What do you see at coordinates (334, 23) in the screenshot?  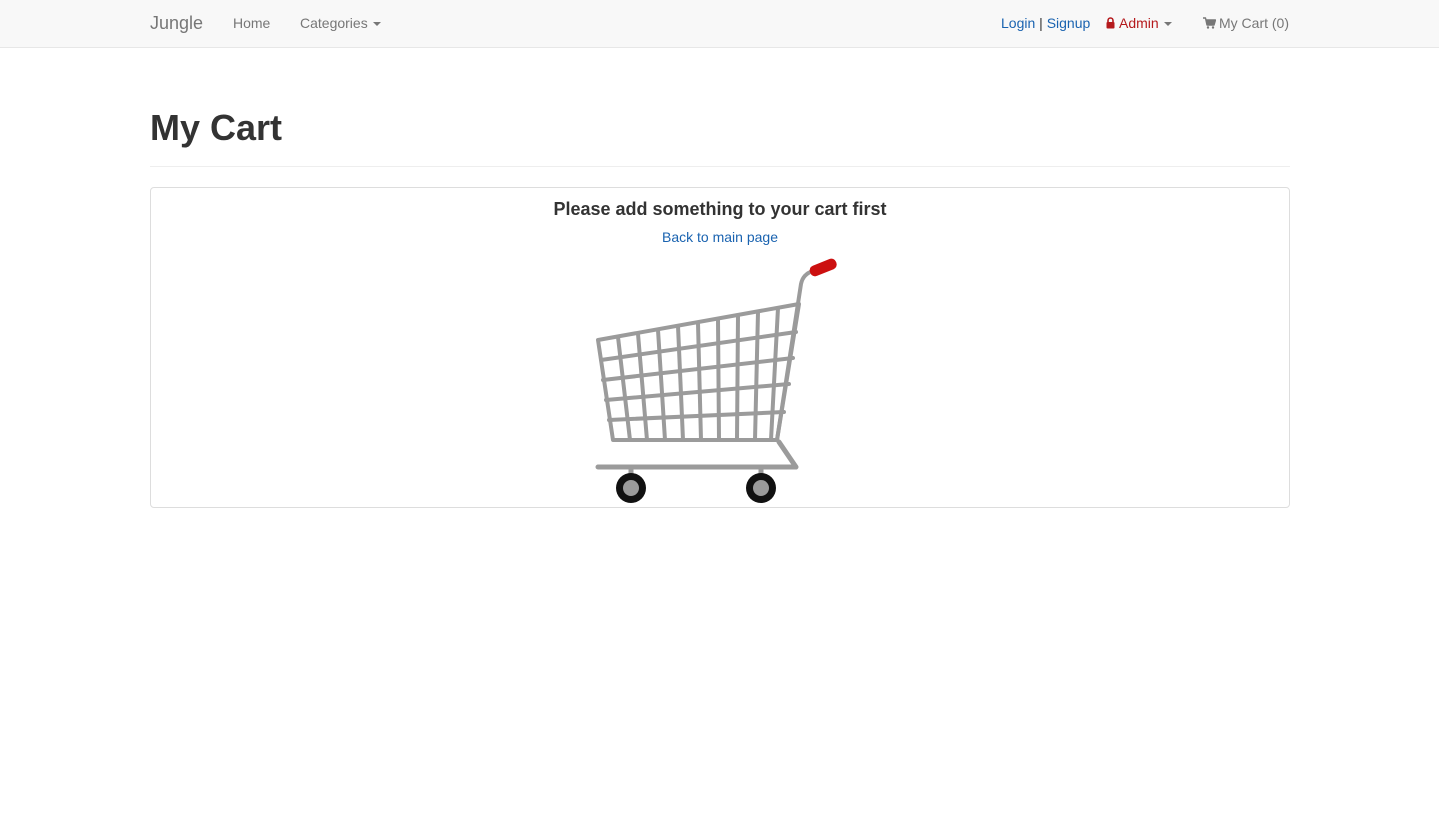 I see `categories-label: Categories` at bounding box center [334, 23].